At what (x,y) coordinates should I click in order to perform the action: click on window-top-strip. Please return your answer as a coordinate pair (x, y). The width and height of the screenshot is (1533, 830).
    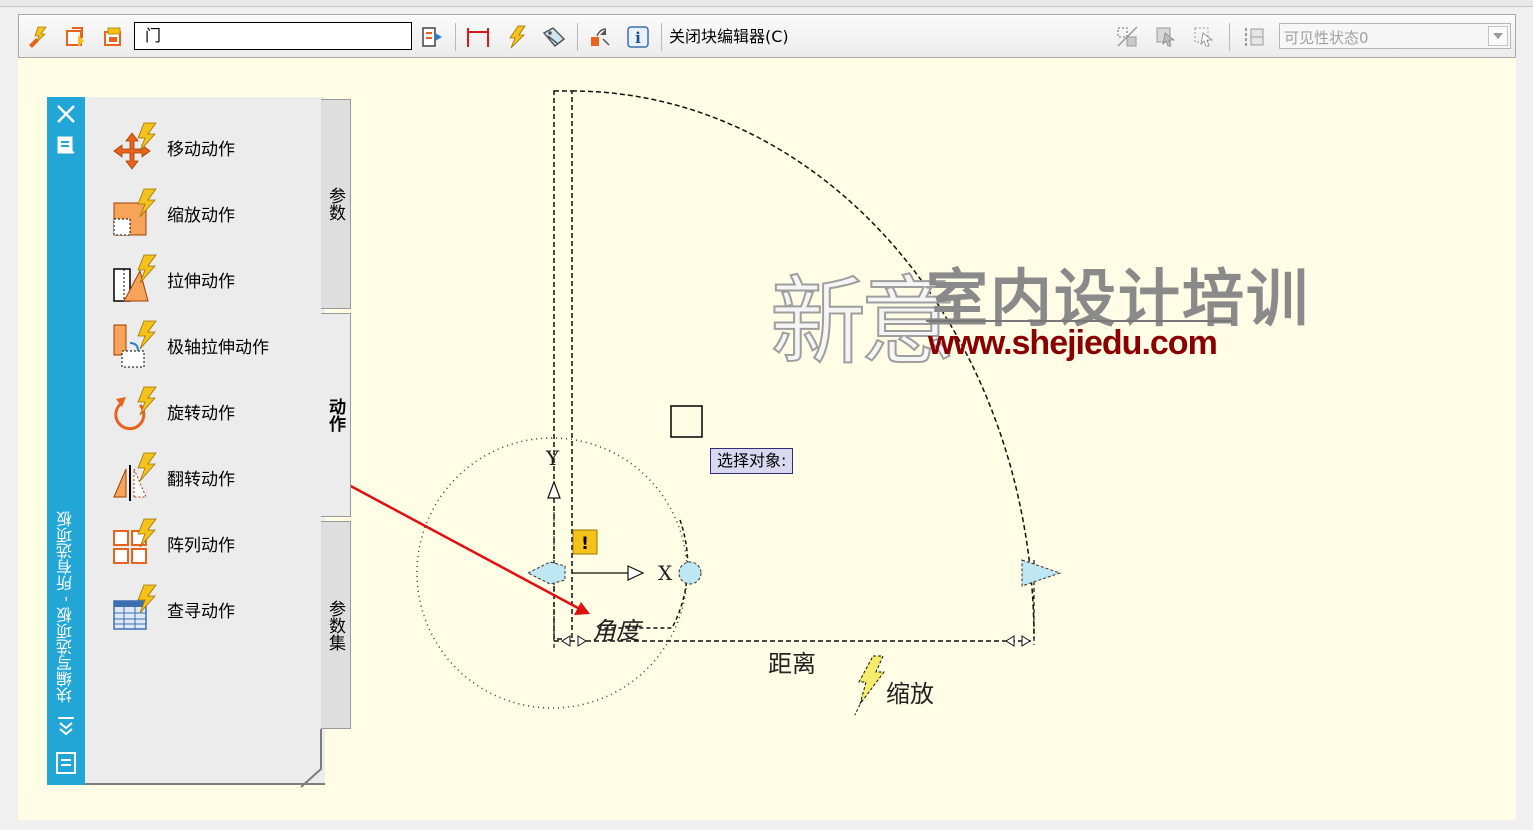
    Looking at the image, I should click on (766, 3).